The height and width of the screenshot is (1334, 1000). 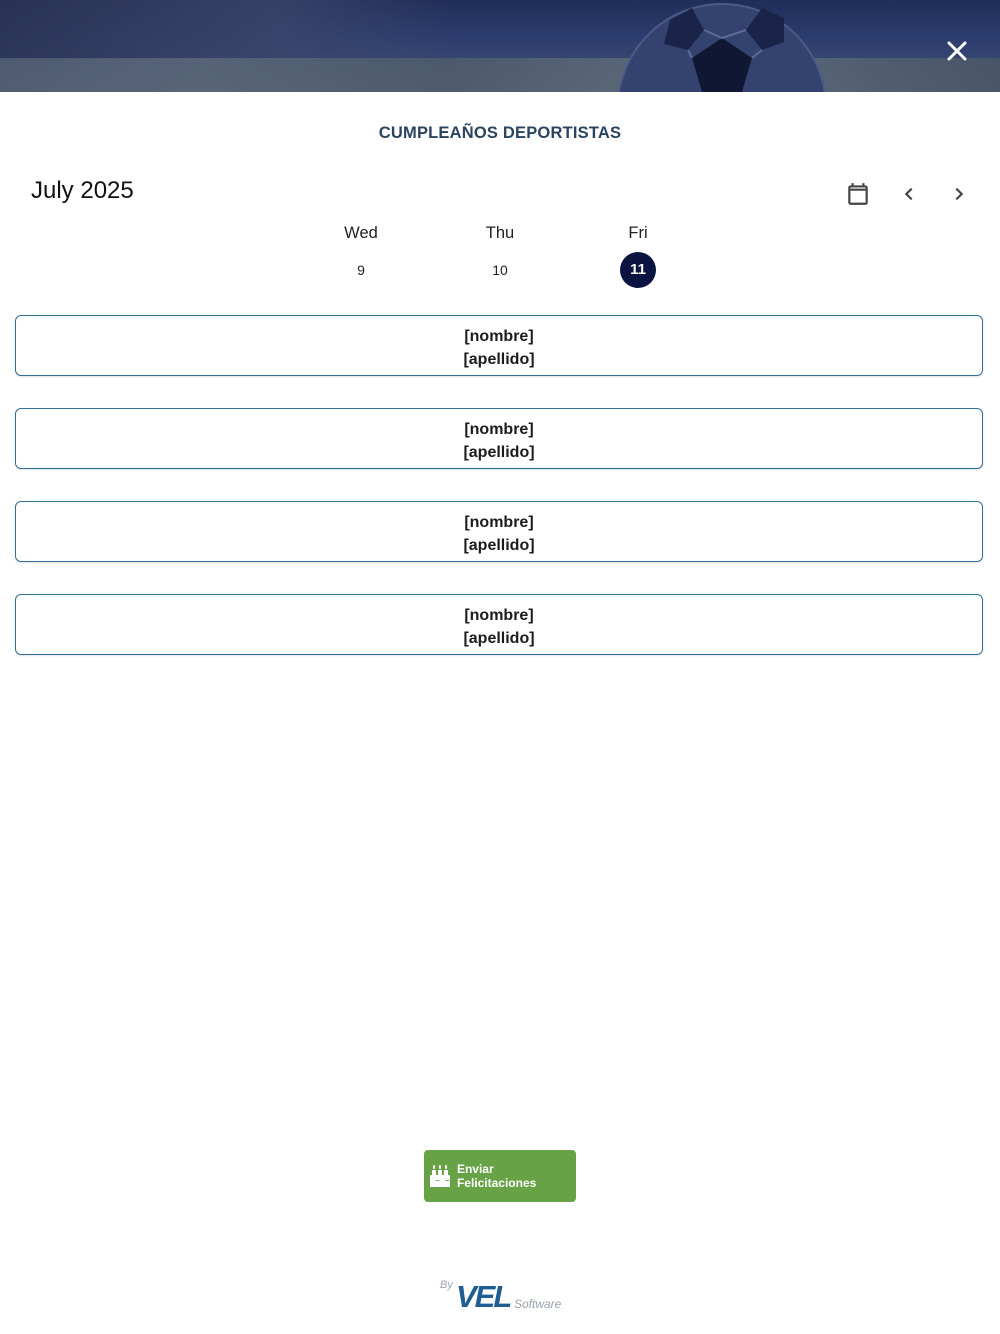 What do you see at coordinates (82, 190) in the screenshot?
I see `month-label: July 2025` at bounding box center [82, 190].